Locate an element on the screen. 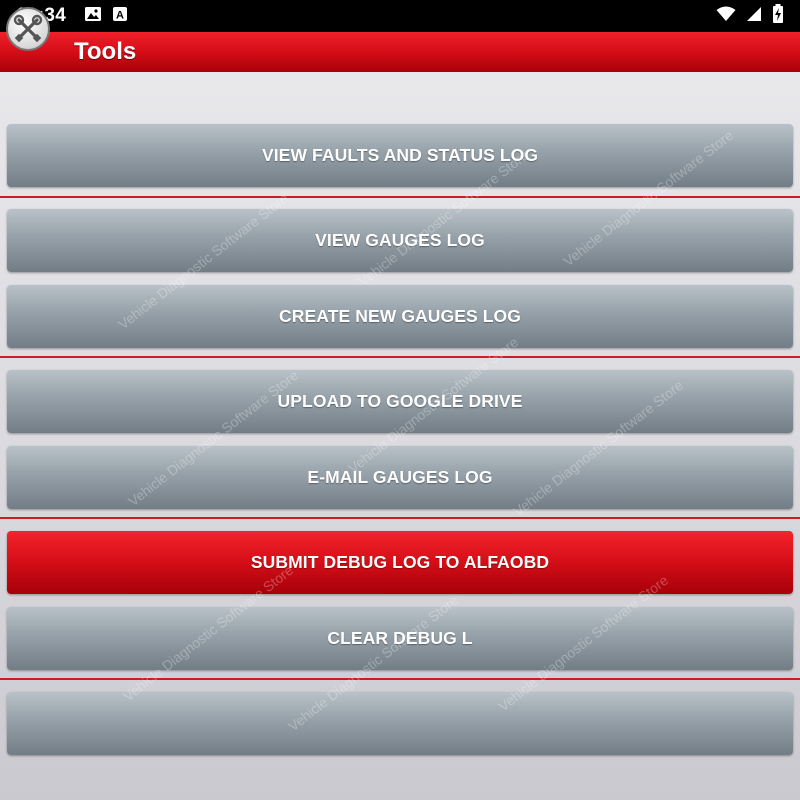 The height and width of the screenshot is (800, 800). submit-debug-log-button: SUBMIT DEBUG LOG TO ALFAOBD is located at coordinates (400, 562).